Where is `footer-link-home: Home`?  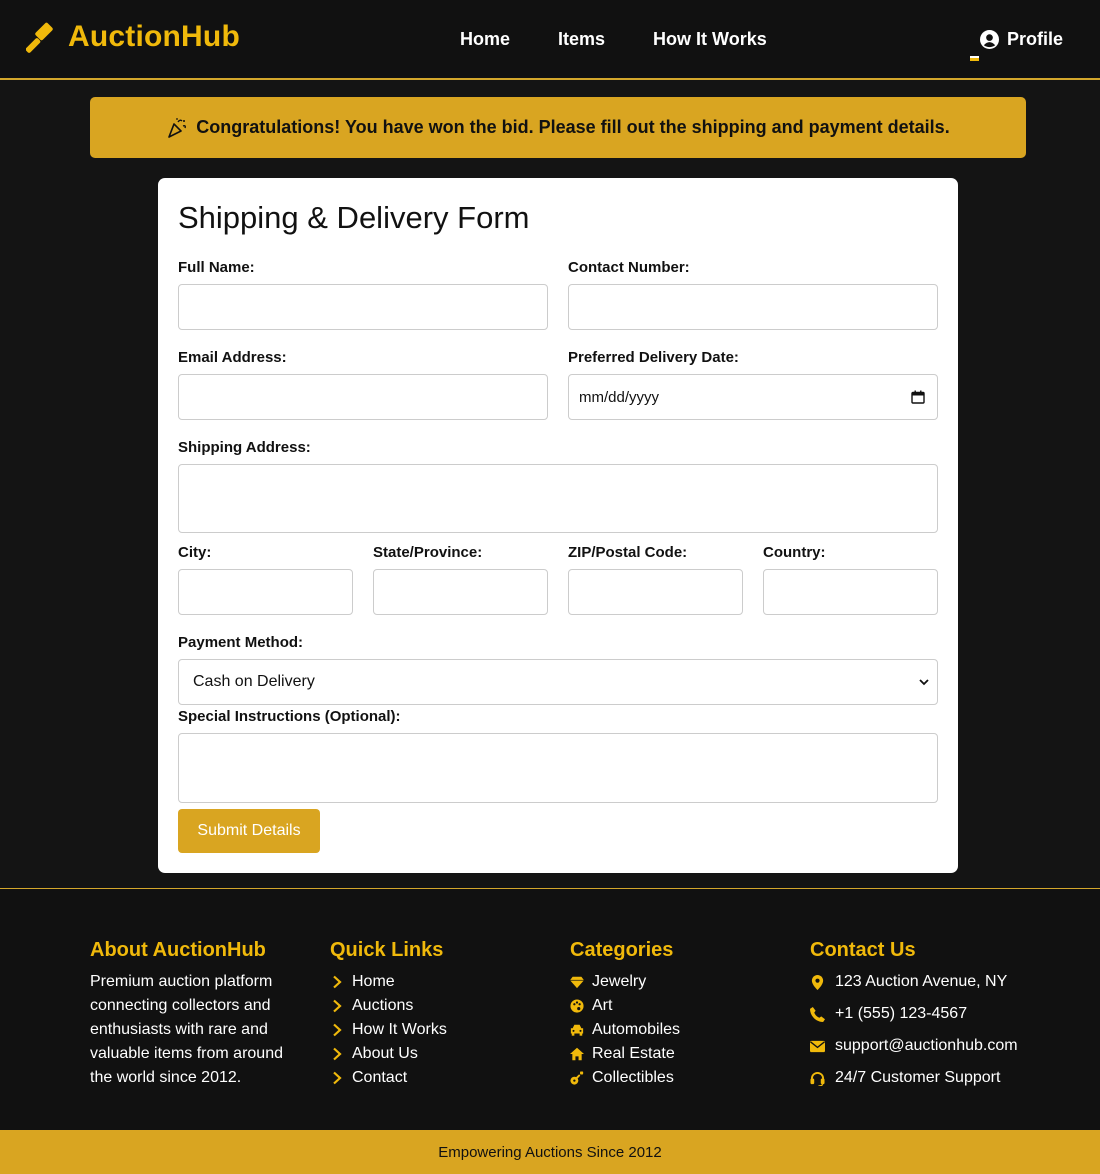
footer-link-home: Home is located at coordinates (388, 982).